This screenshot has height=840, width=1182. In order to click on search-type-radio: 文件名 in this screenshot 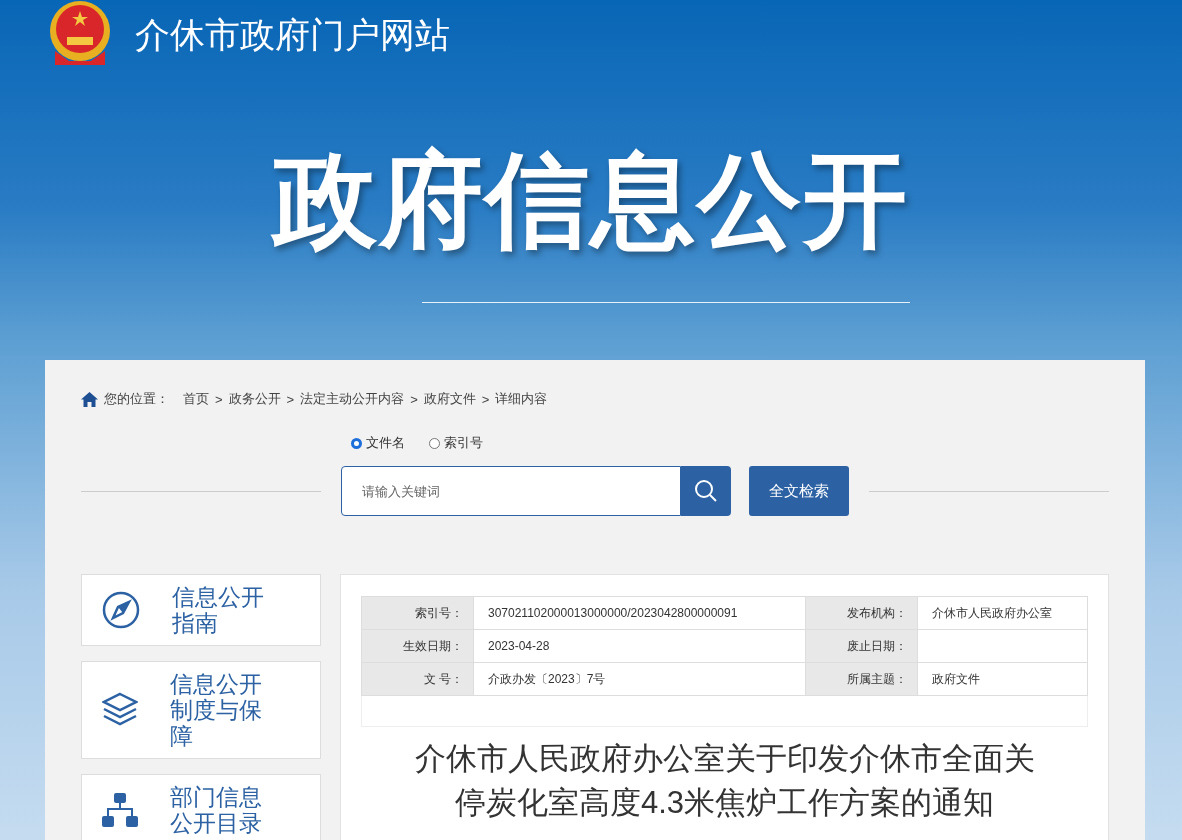, I will do `click(378, 443)`.